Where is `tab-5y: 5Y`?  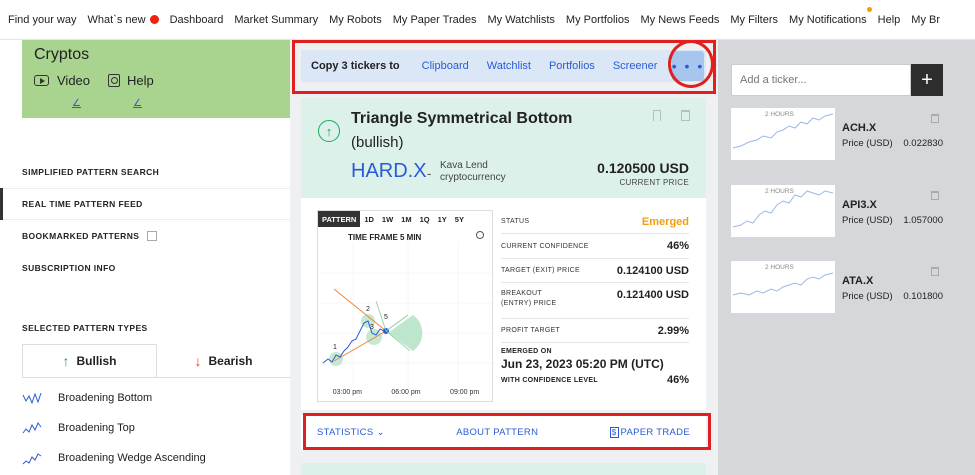
tab-5y: 5Y is located at coordinates (459, 219).